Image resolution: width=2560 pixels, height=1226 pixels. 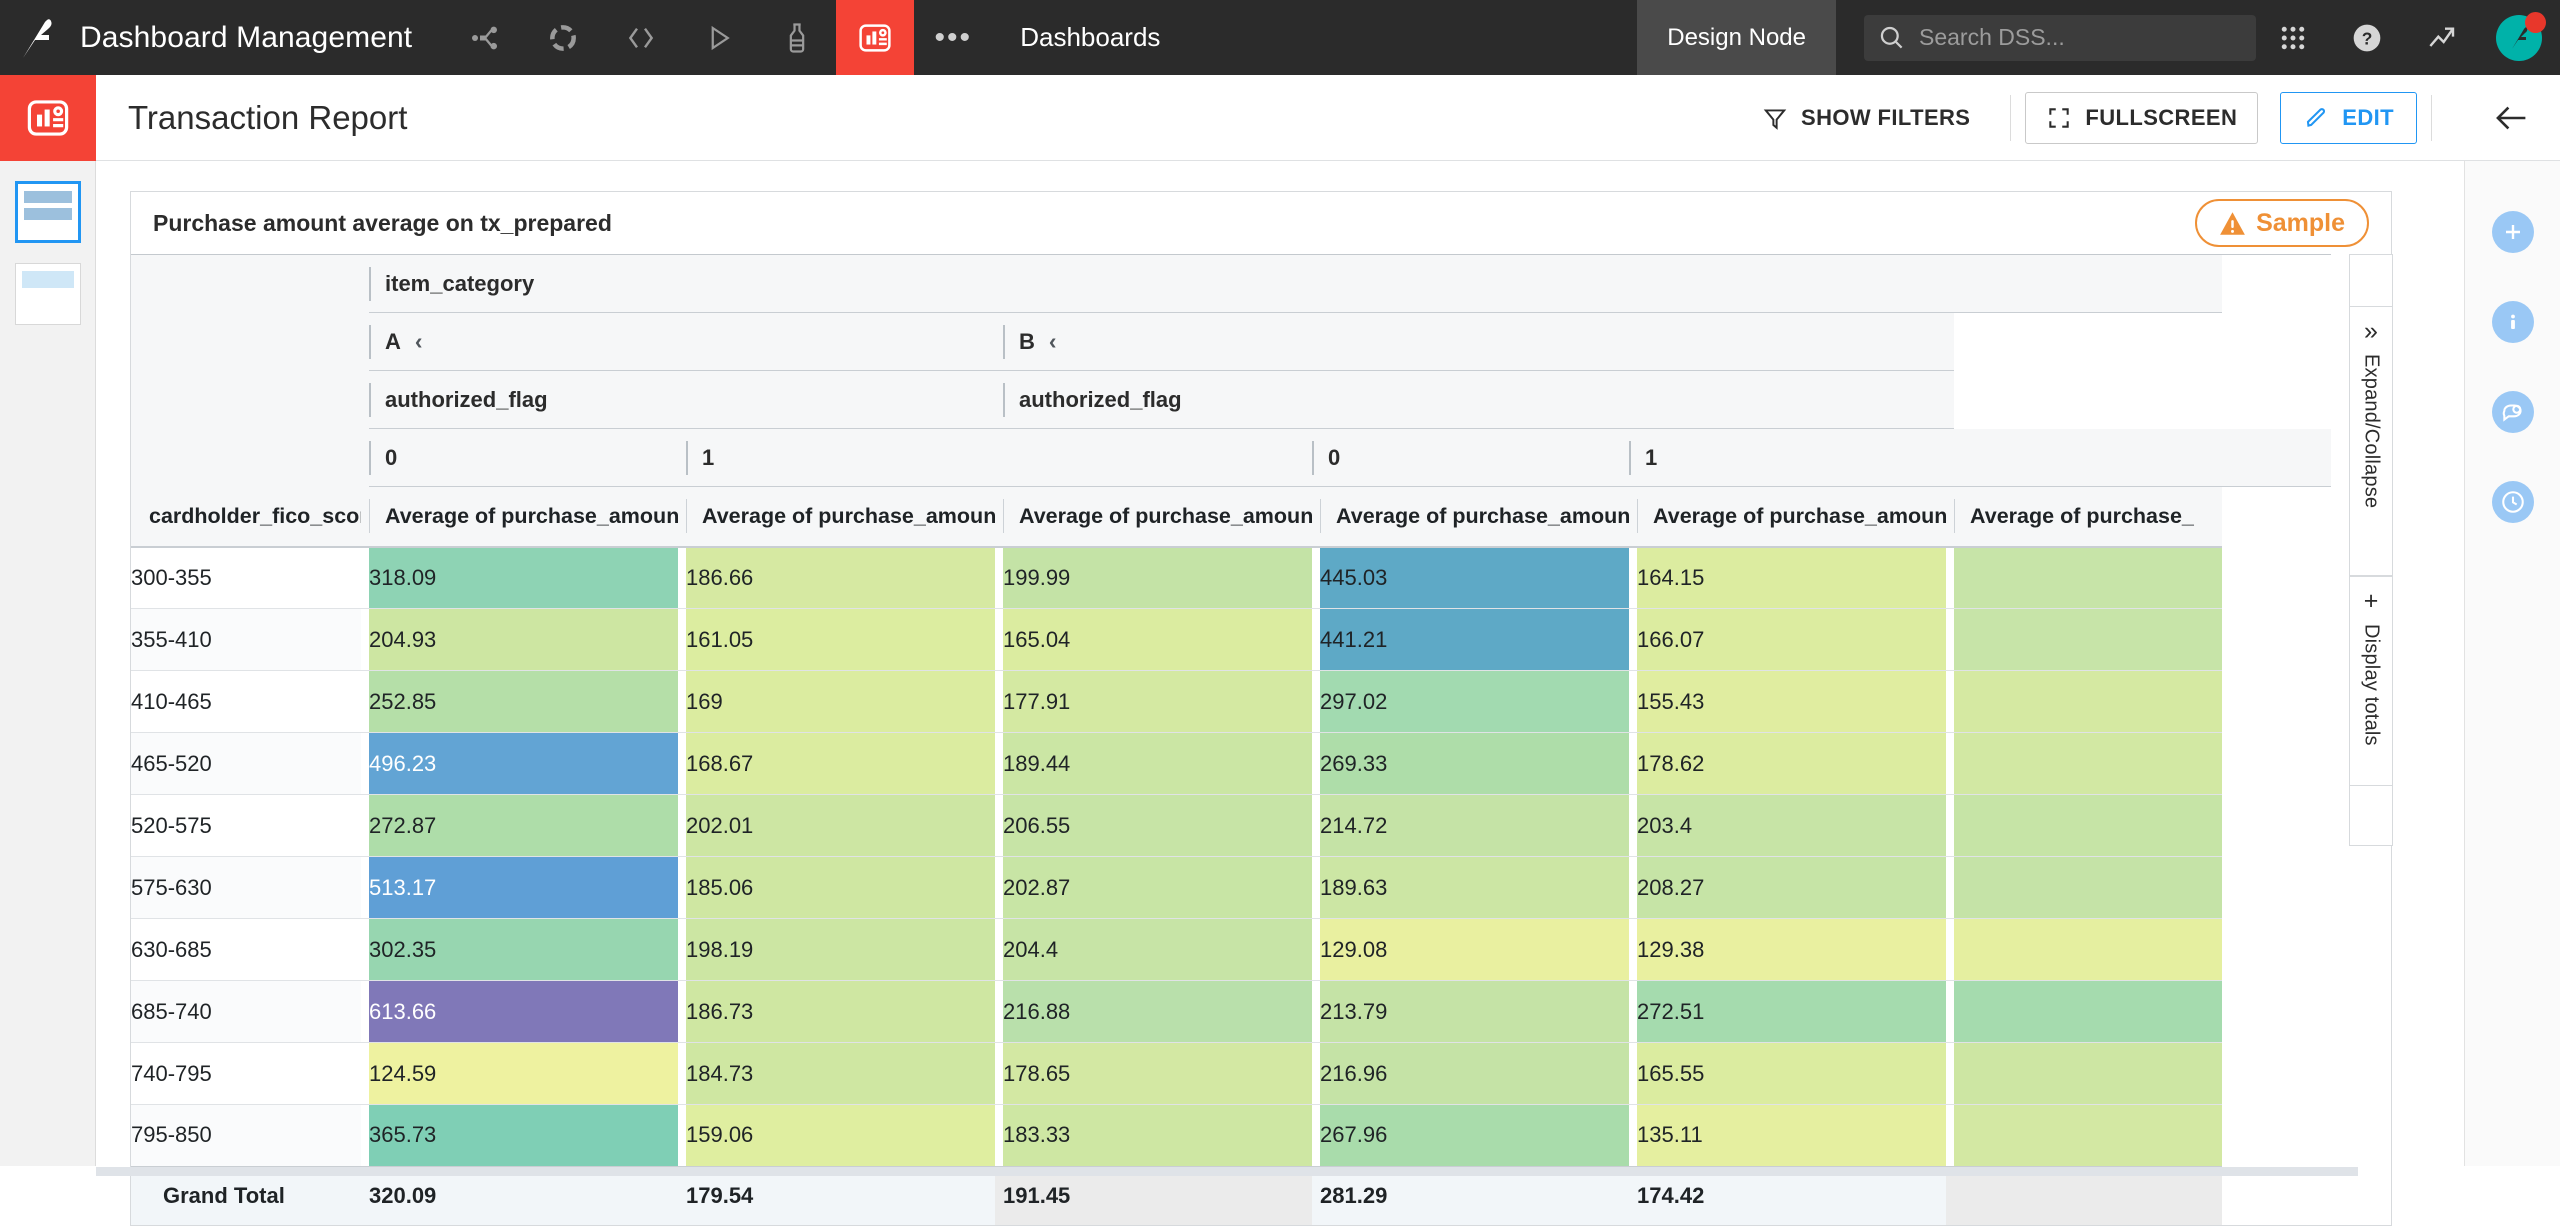 What do you see at coordinates (523, 577) in the screenshot?
I see `table-cell: 318.09` at bounding box center [523, 577].